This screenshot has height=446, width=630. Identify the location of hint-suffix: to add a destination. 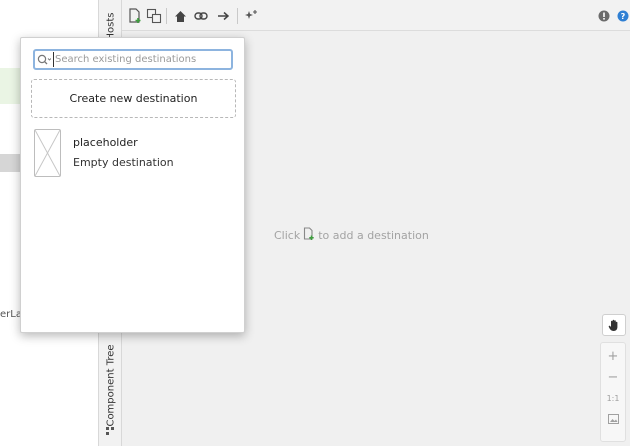
(373, 235).